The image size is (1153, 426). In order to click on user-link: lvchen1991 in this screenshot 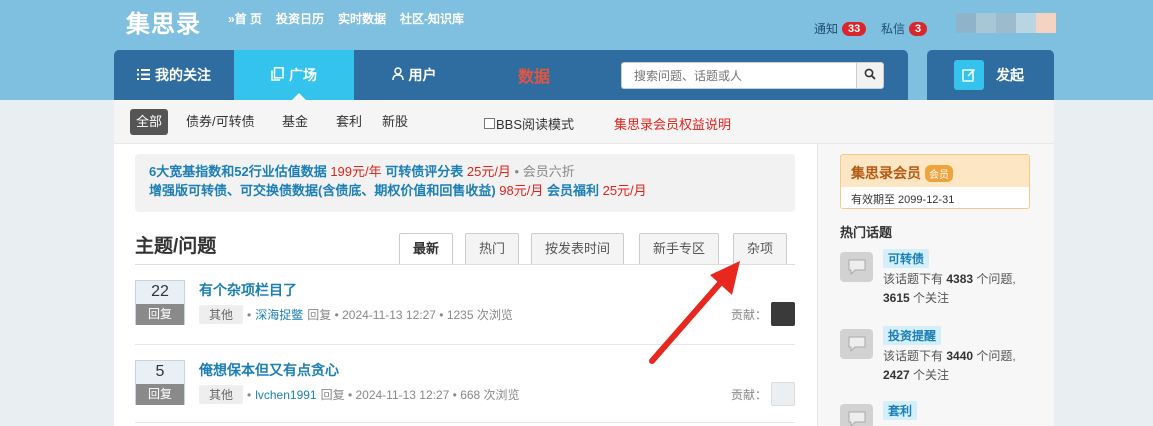, I will do `click(285, 395)`.